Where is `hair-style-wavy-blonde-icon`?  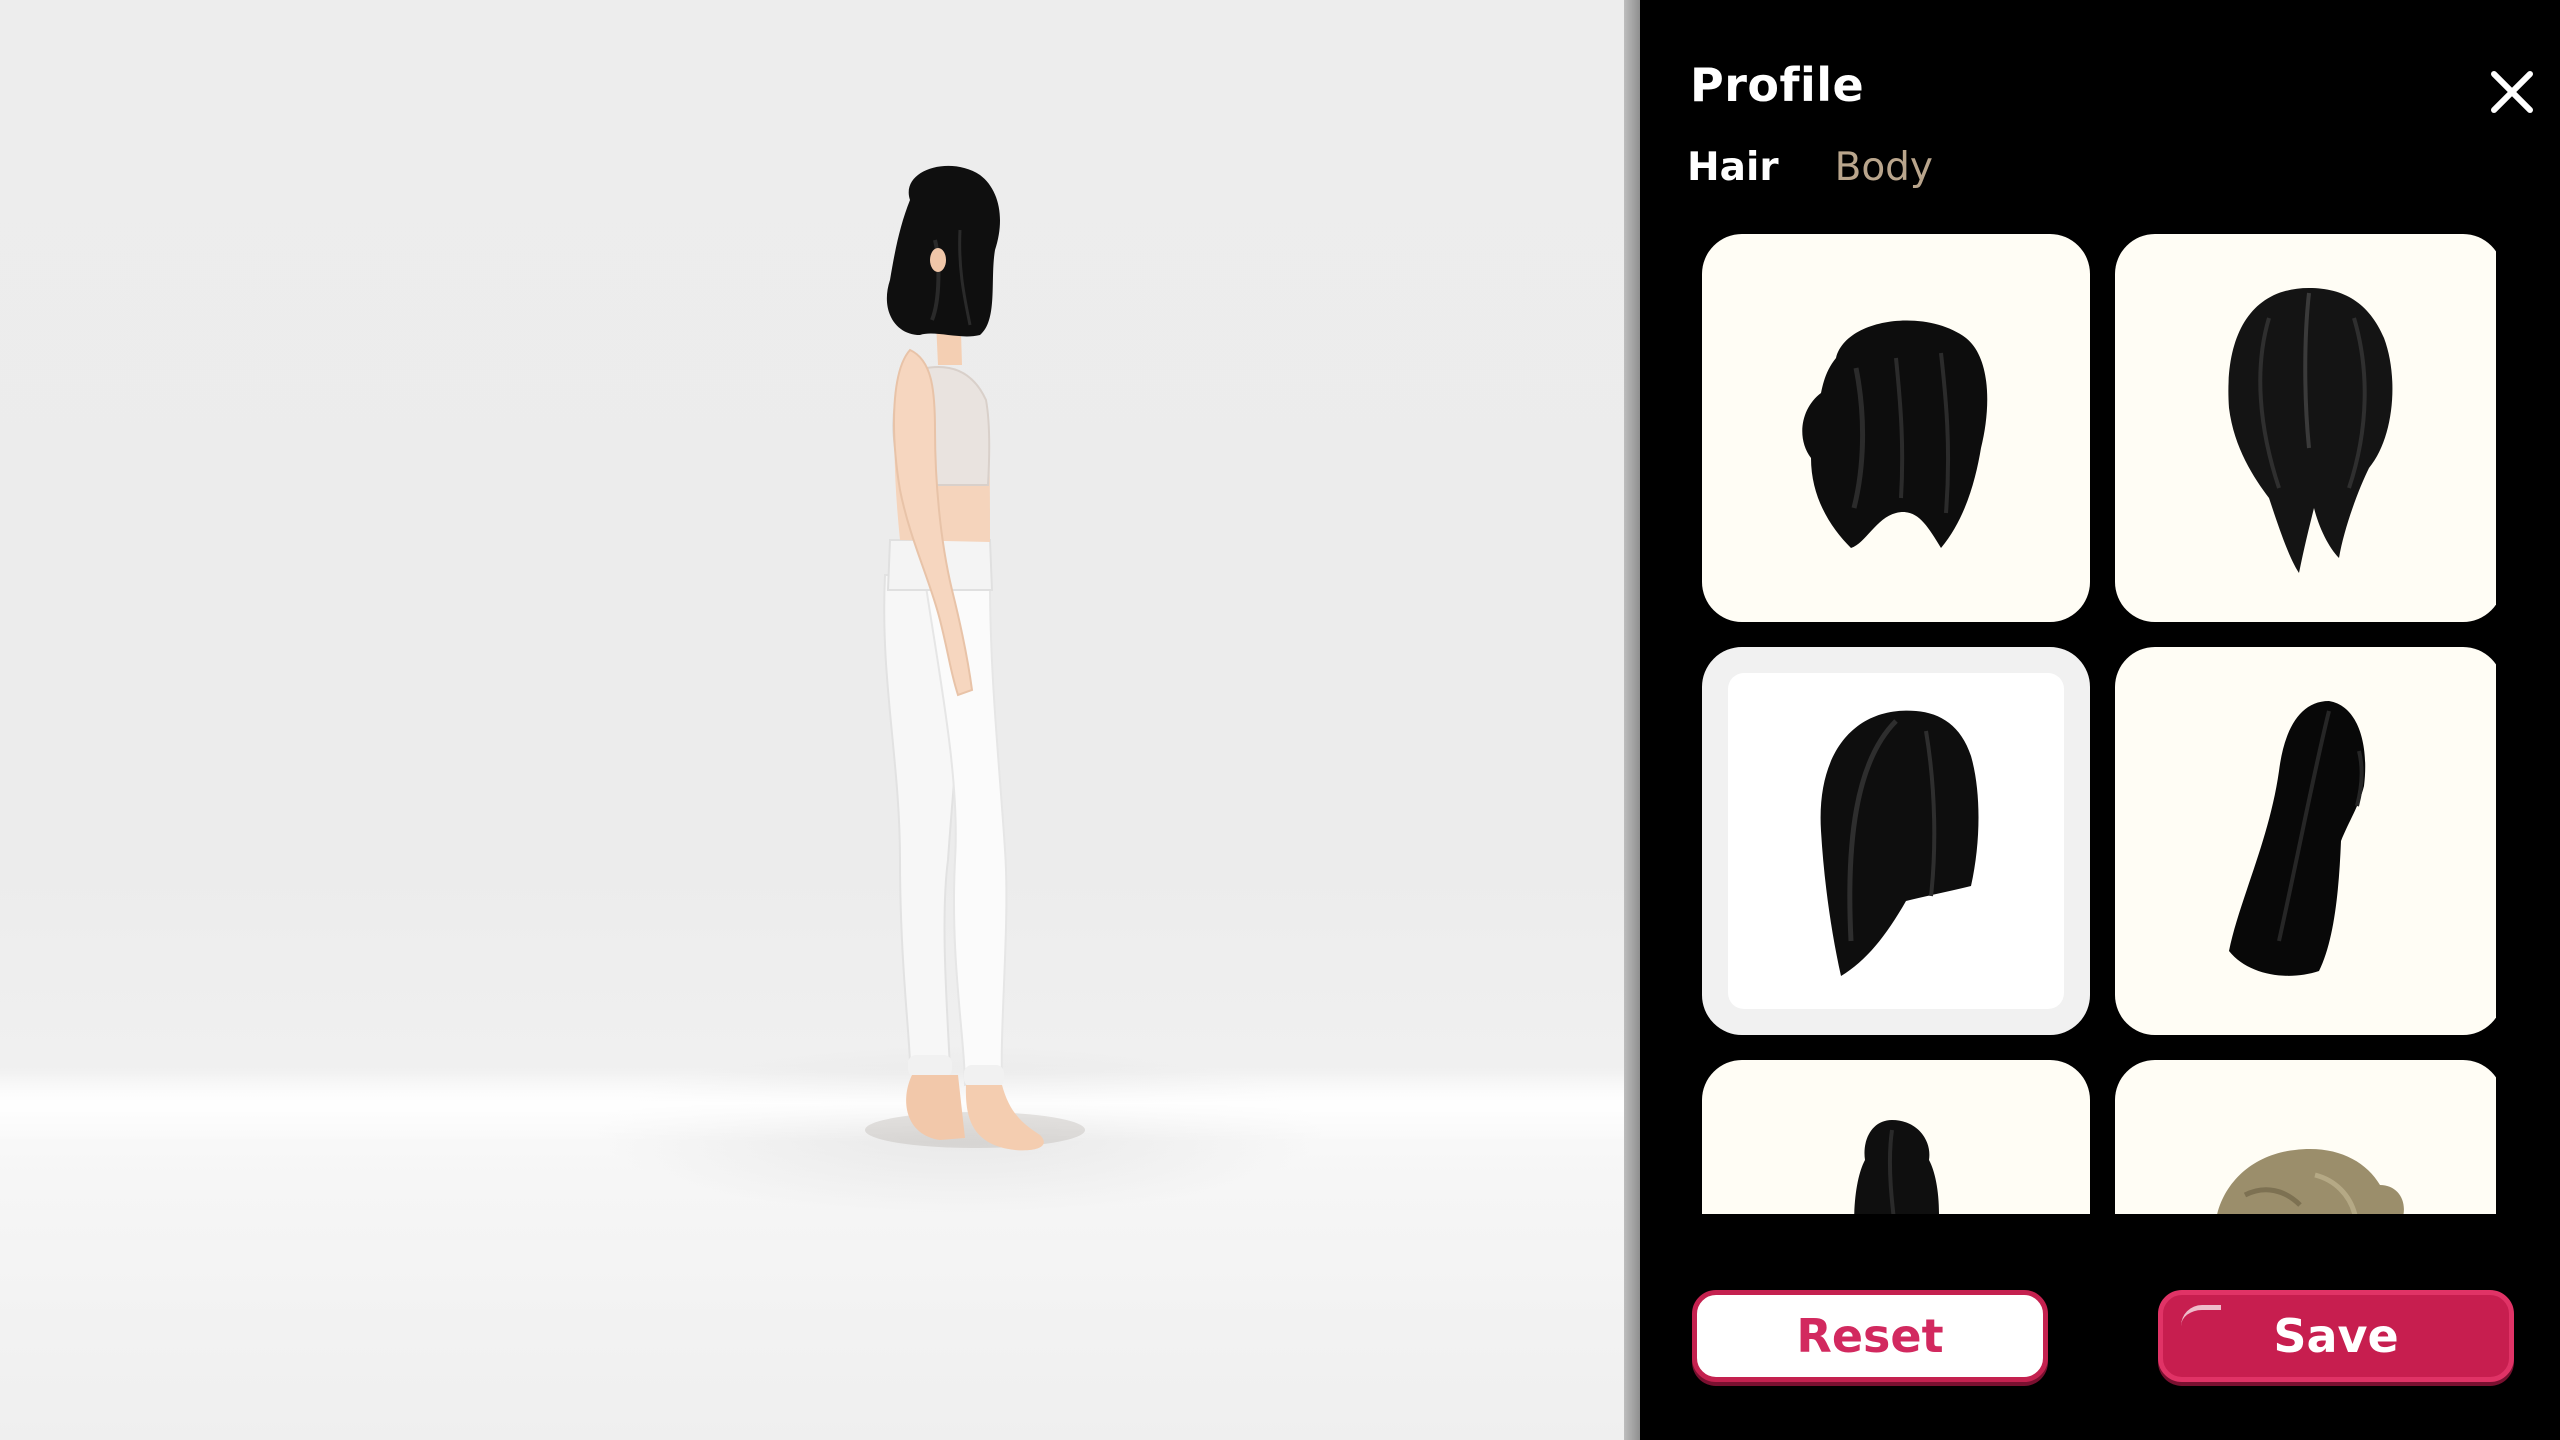 hair-style-wavy-blonde-icon is located at coordinates (2310, 1181).